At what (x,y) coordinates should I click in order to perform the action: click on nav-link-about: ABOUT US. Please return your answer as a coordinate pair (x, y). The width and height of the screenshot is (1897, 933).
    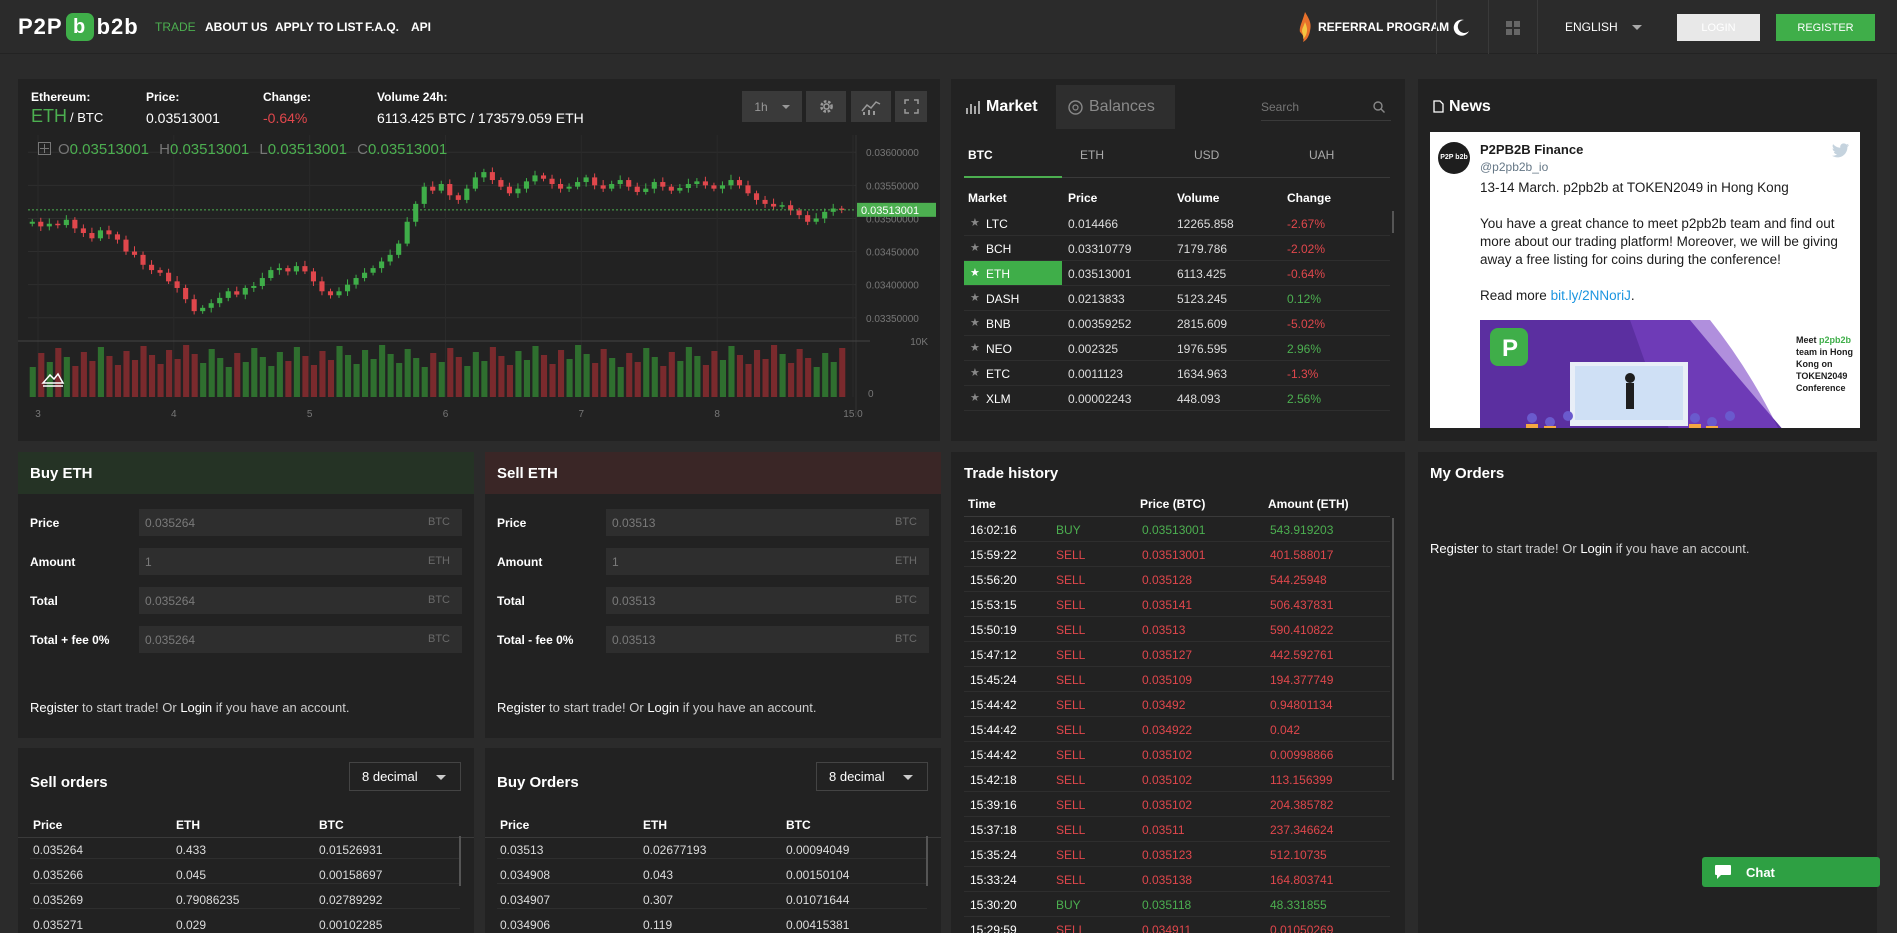
    Looking at the image, I should click on (236, 27).